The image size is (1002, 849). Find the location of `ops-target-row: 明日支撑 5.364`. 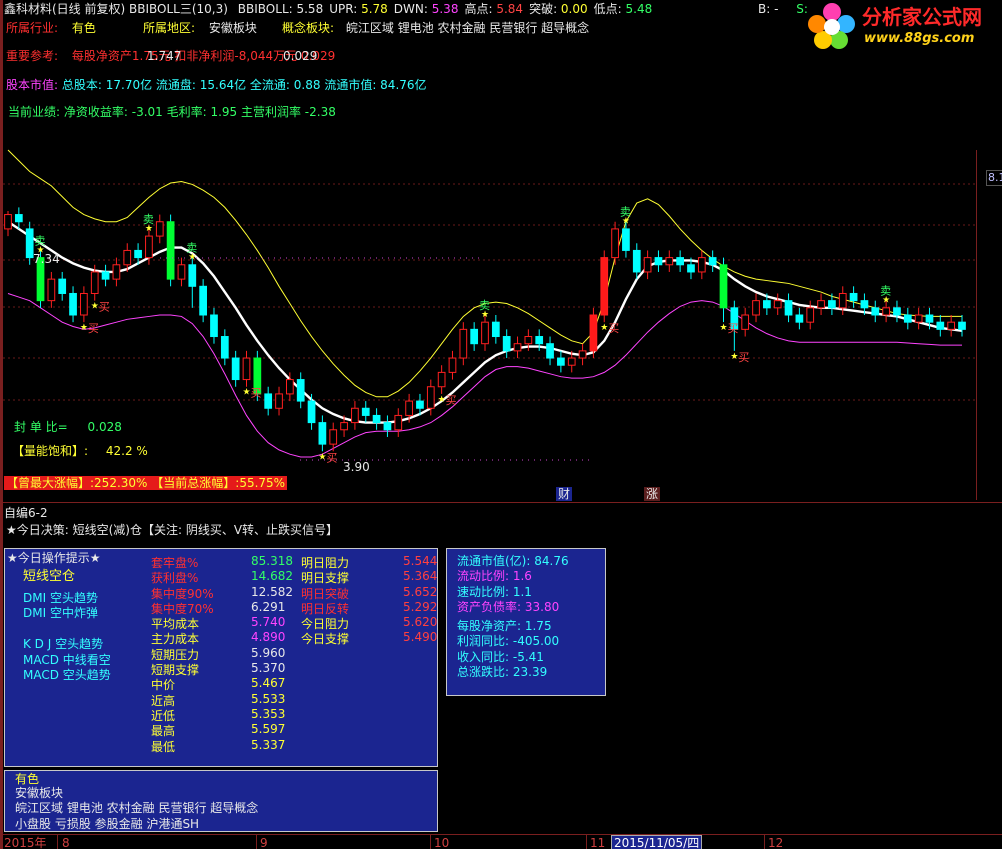

ops-target-row: 明日支撑 5.364 is located at coordinates (369, 577).